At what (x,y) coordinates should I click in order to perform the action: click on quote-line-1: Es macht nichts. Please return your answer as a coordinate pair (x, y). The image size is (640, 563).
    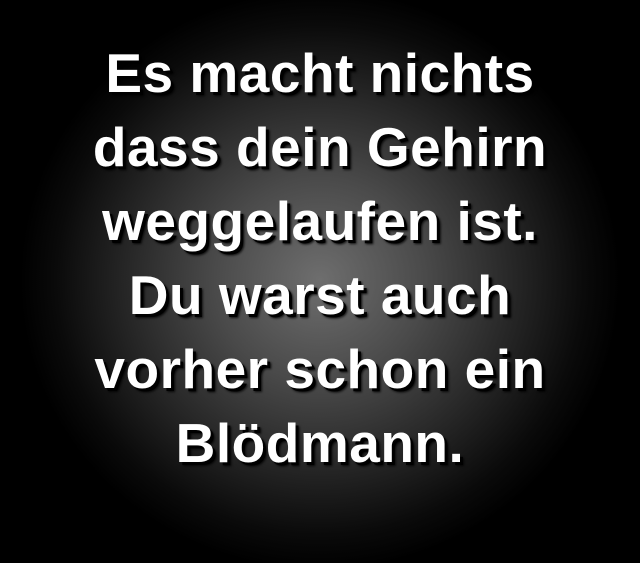
    Looking at the image, I should click on (320, 73).